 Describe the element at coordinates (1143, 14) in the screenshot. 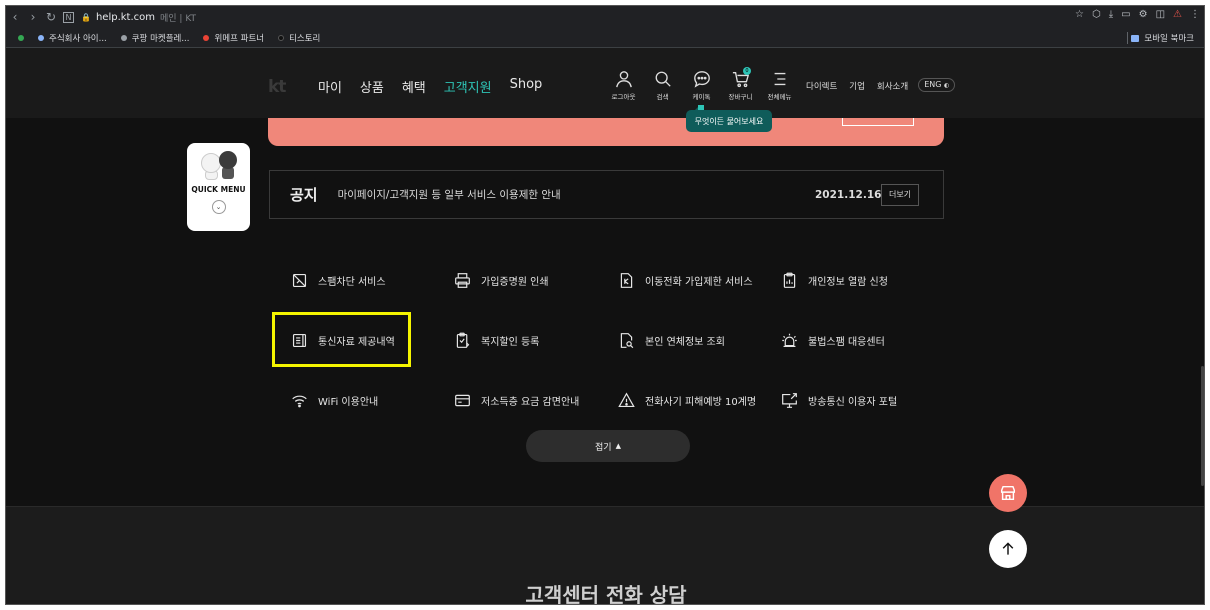

I see `settings-icon: ⚙` at that location.